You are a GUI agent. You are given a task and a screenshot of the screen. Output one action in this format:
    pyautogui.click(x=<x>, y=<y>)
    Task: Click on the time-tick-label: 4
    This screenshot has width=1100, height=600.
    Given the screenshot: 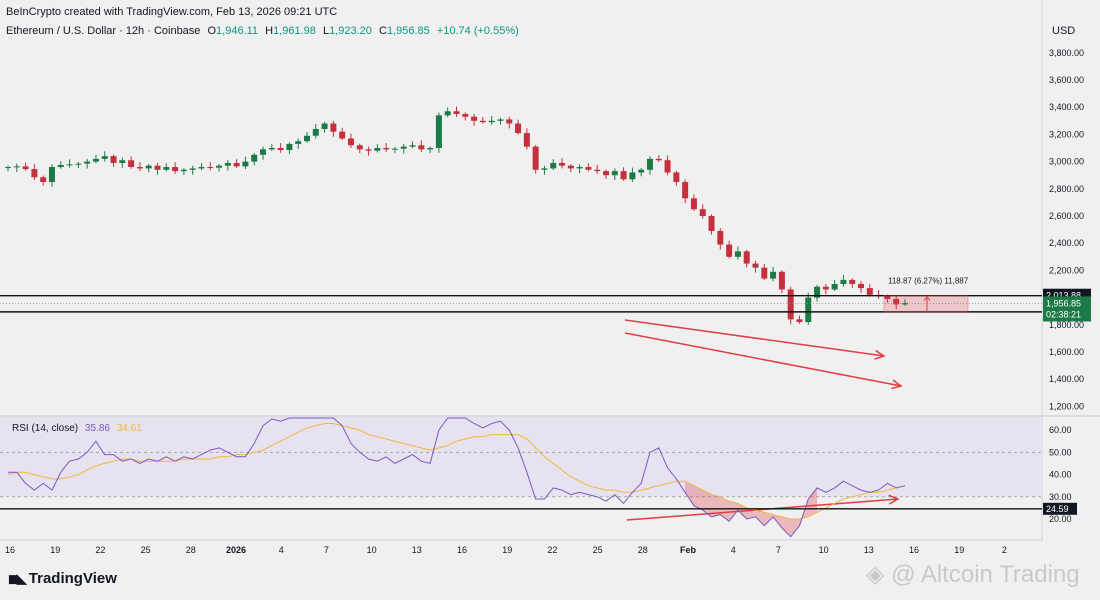 What is the action you would take?
    pyautogui.click(x=281, y=550)
    